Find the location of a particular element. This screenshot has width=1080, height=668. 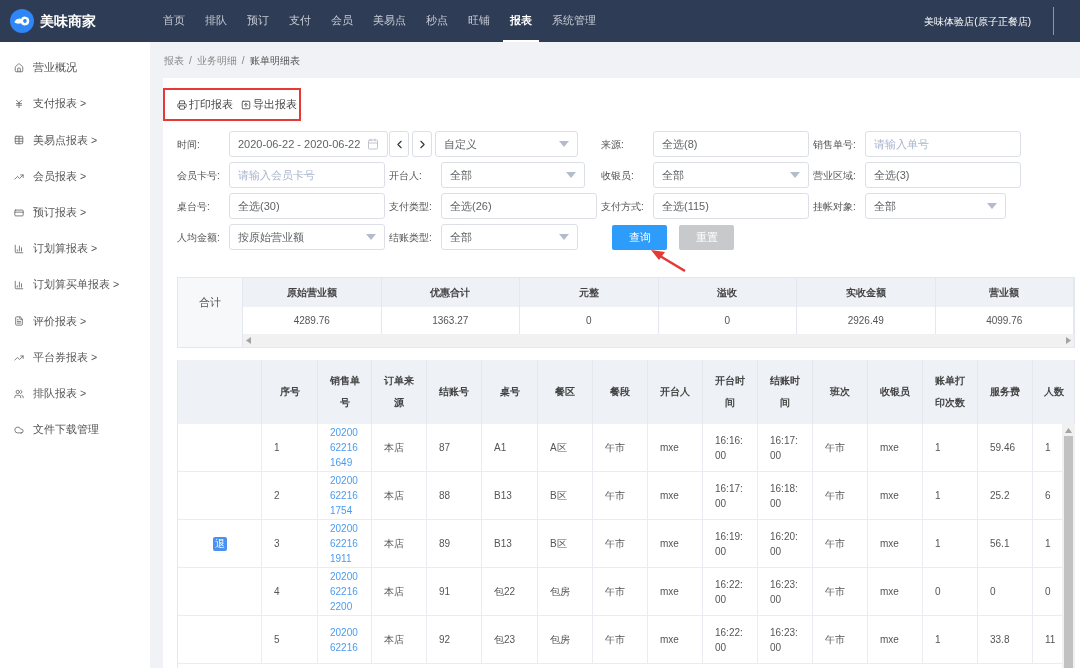

nav-tab: 美易点 is located at coordinates (389, 21).